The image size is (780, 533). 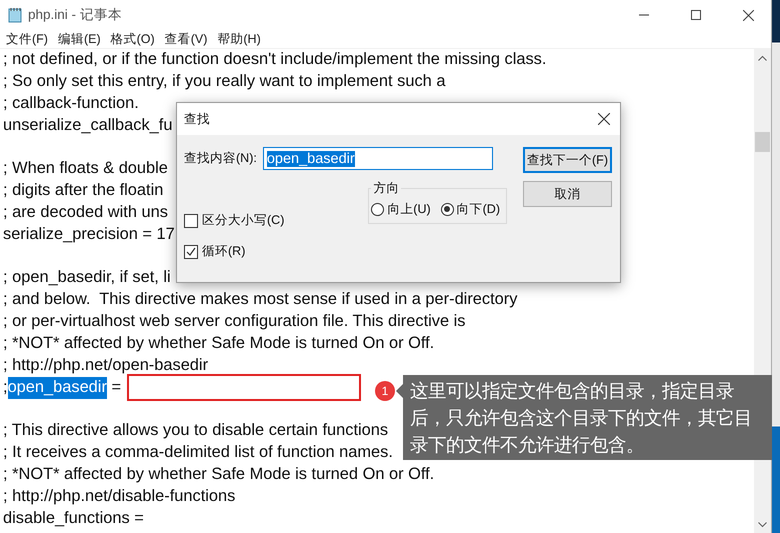 I want to click on menu-item: 编辑(E), so click(x=80, y=39).